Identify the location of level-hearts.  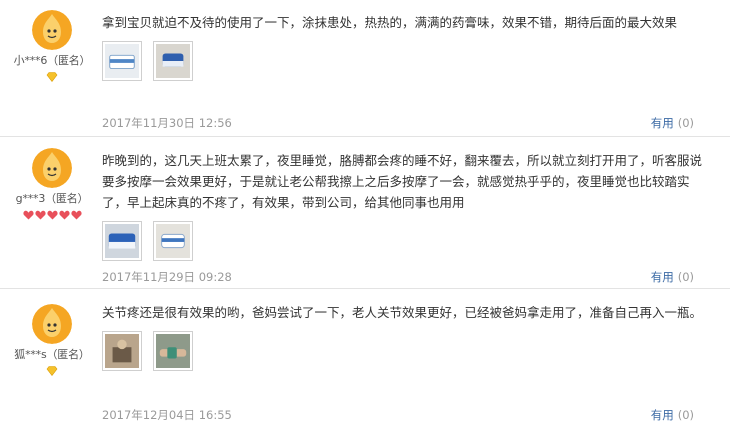
(52, 216).